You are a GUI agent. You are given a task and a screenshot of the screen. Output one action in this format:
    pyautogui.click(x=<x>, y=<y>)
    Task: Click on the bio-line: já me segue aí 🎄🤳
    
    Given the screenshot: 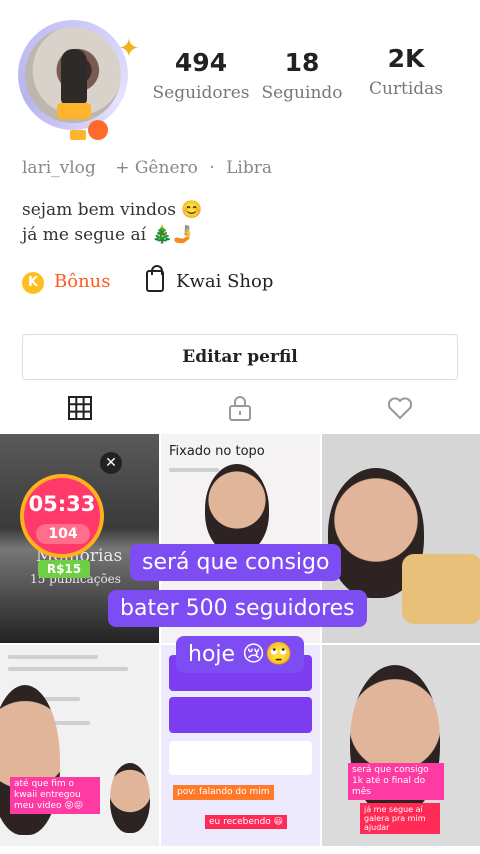 What is the action you would take?
    pyautogui.click(x=108, y=235)
    